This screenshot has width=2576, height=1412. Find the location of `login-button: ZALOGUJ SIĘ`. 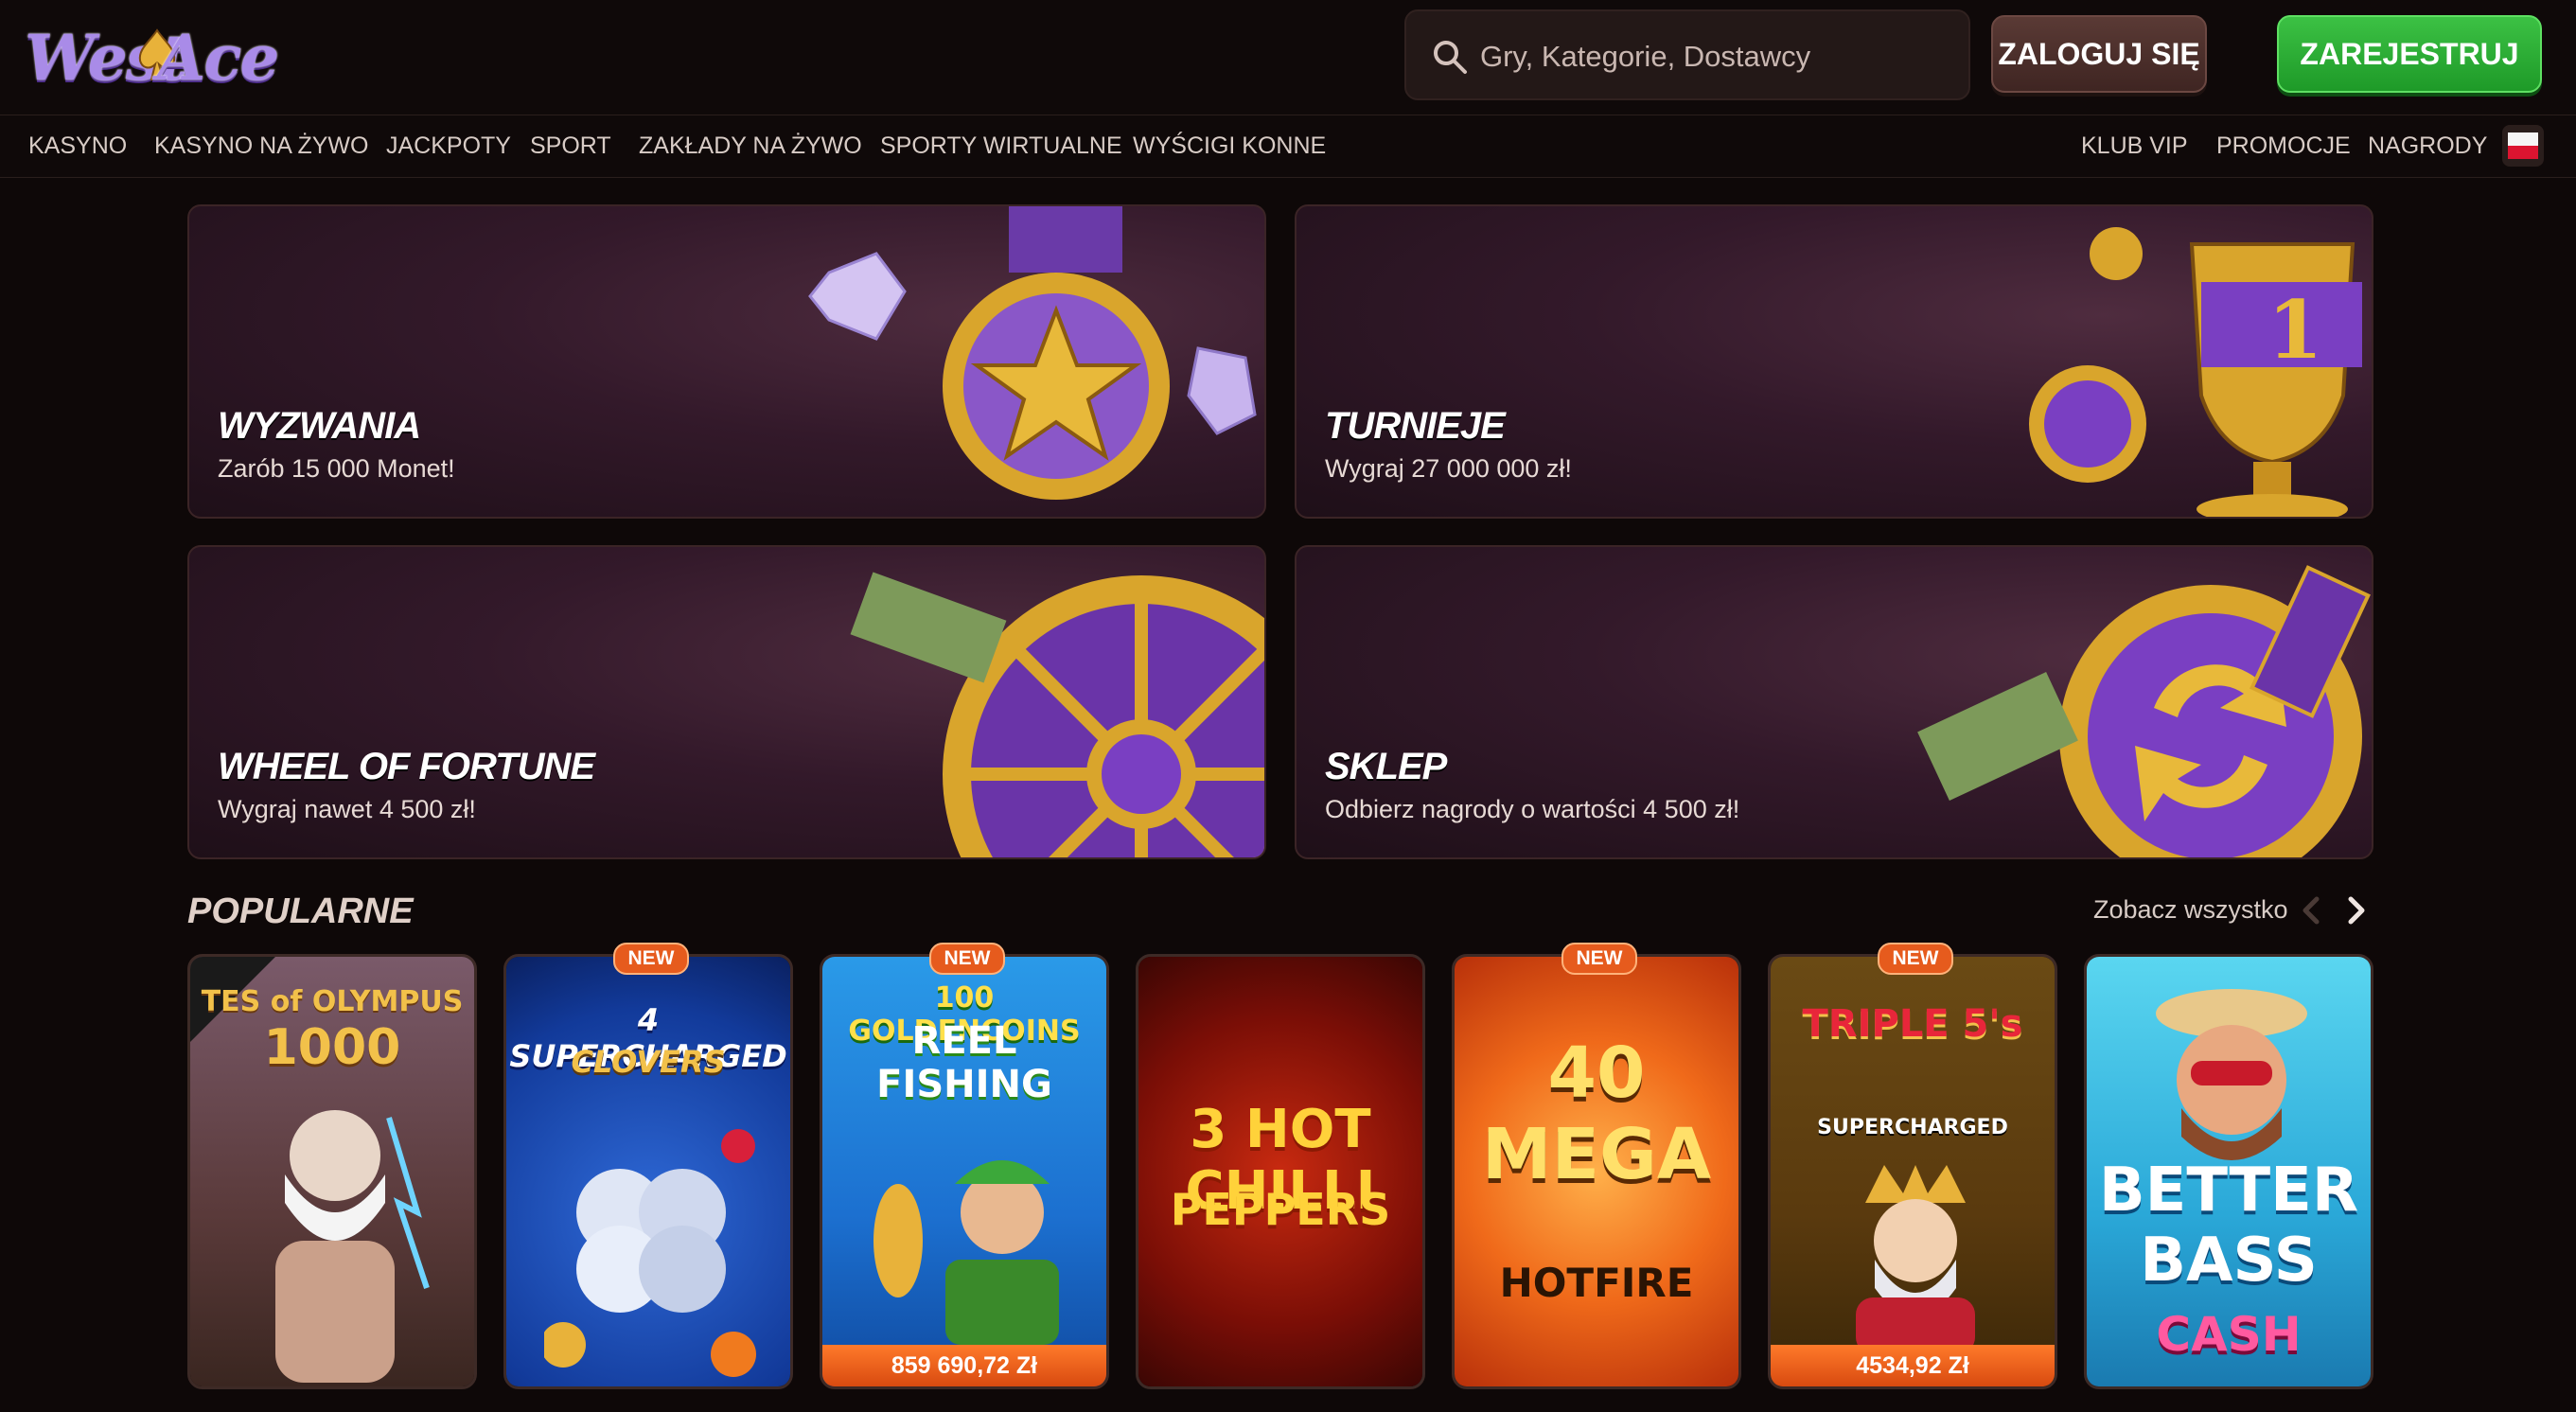

login-button: ZALOGUJ SIĘ is located at coordinates (2099, 54).